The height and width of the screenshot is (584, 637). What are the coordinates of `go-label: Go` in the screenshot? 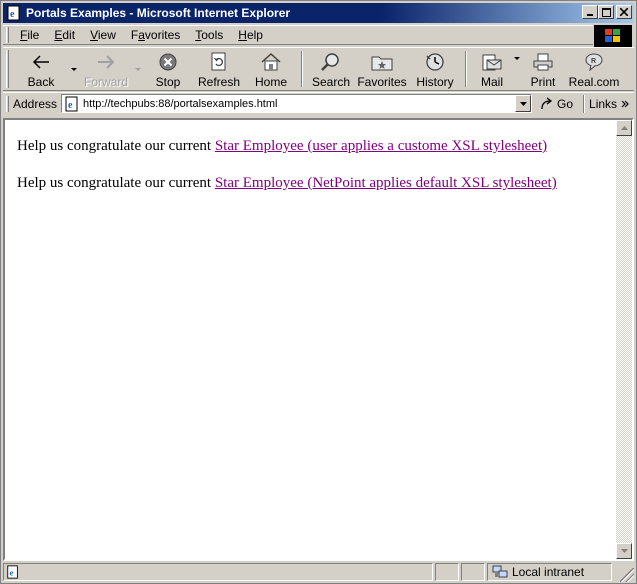 It's located at (565, 103).